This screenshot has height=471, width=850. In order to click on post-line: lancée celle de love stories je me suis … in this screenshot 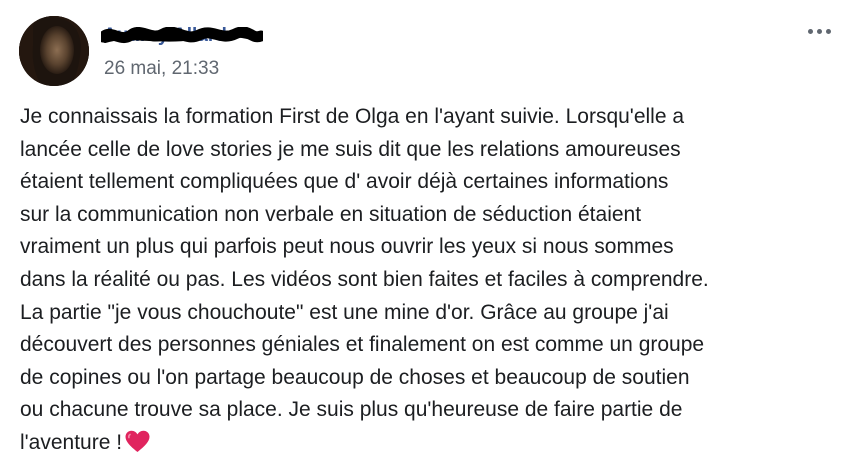, I will do `click(350, 149)`.